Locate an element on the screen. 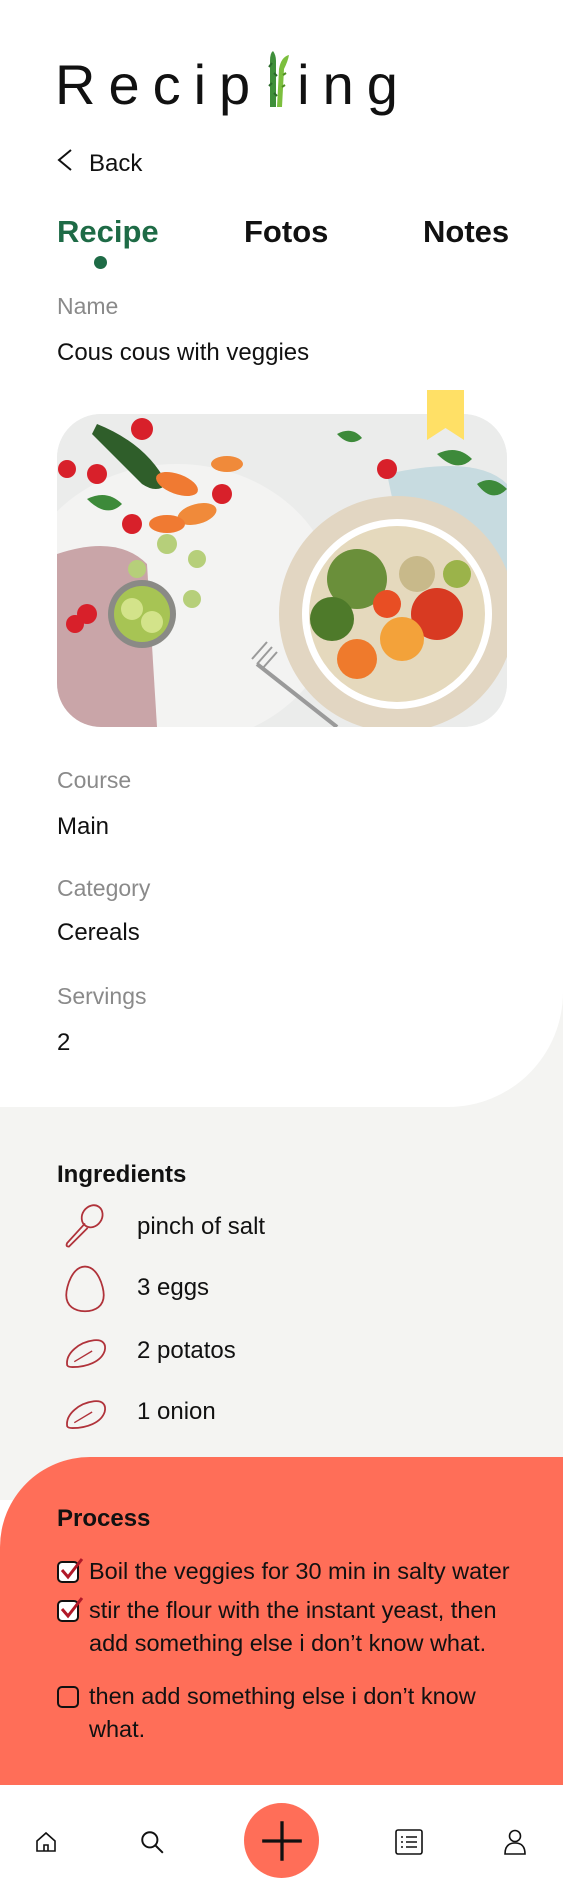  home-icon is located at coordinates (46, 1842).